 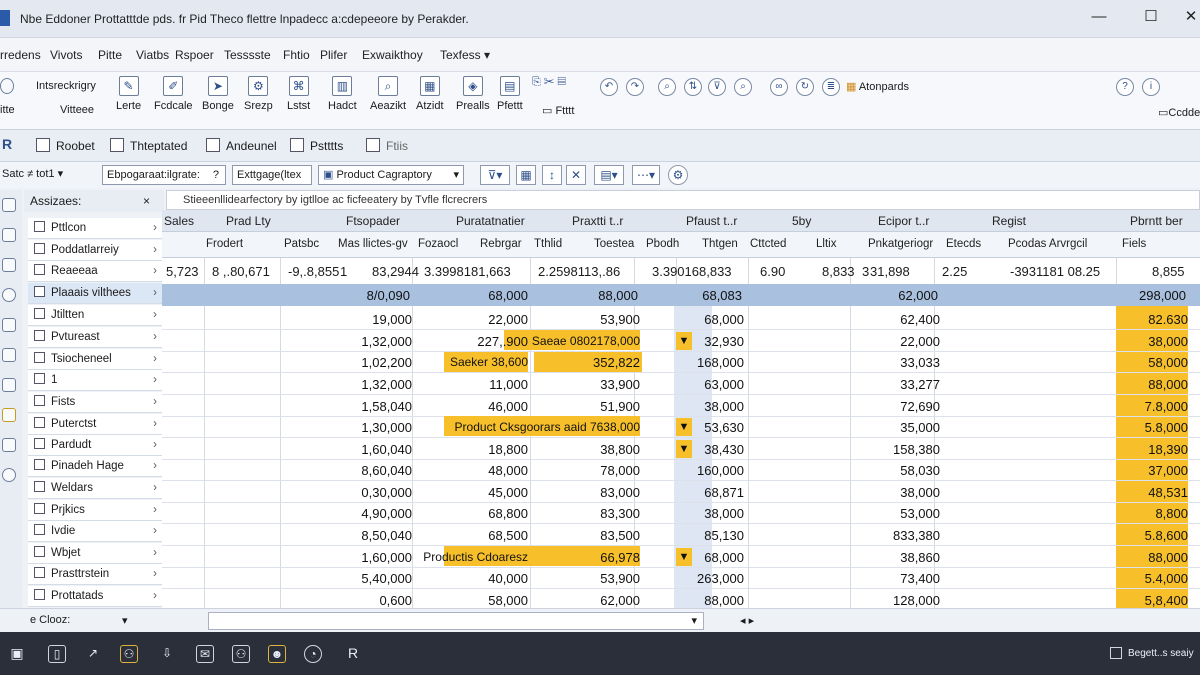 I want to click on table-cell: 83,2944, so click(x=395, y=271).